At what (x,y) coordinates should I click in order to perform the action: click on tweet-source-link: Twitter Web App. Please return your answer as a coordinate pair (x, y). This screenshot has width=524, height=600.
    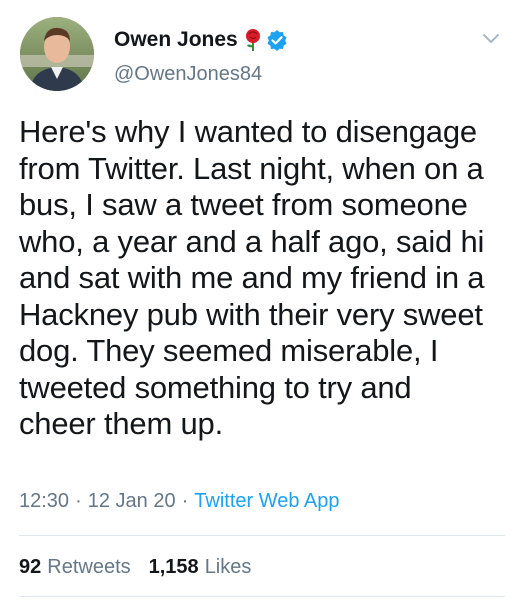
    Looking at the image, I should click on (266, 501).